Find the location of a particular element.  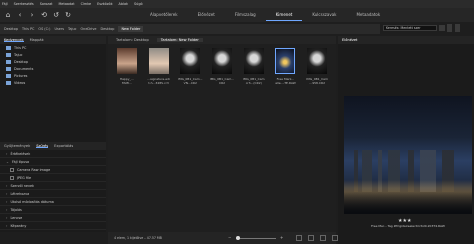

tab-mappak: Mappák is located at coordinates (37, 40).